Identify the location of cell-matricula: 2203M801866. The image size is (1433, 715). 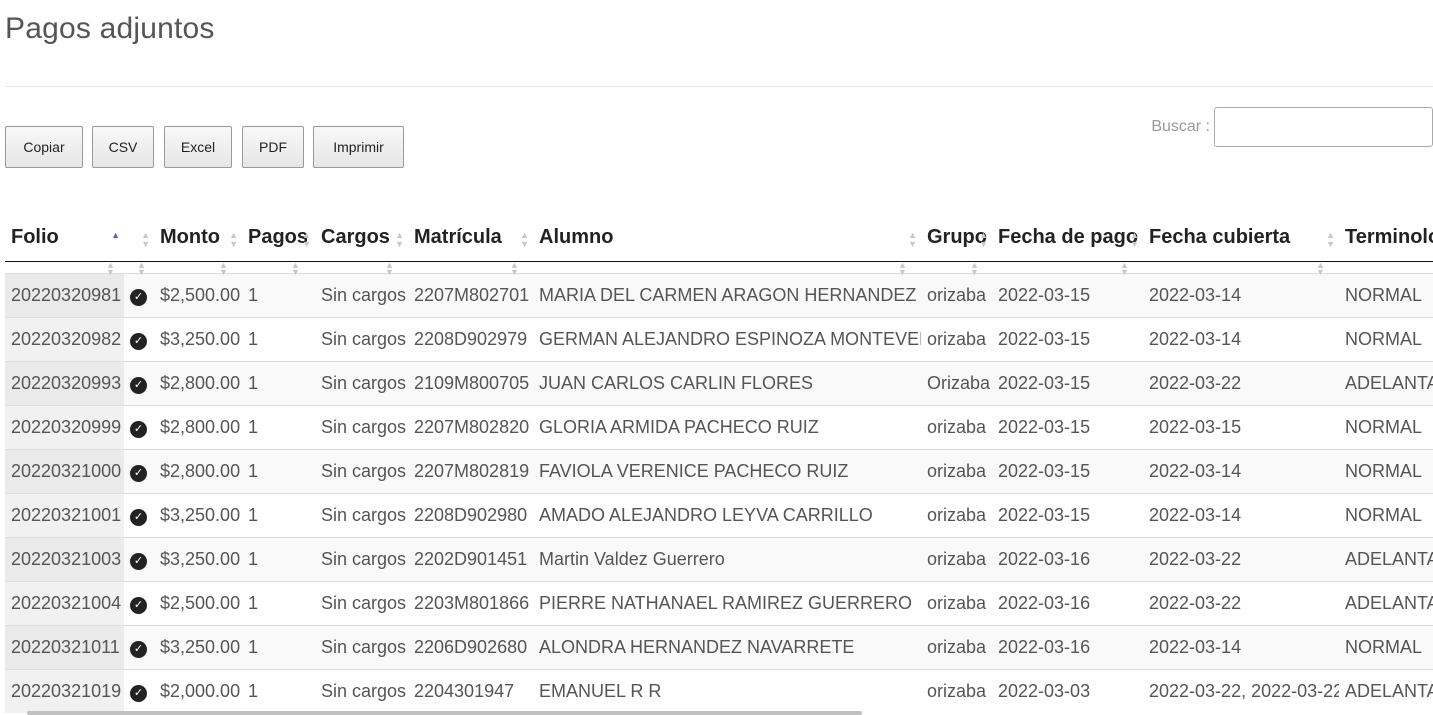
(470, 602).